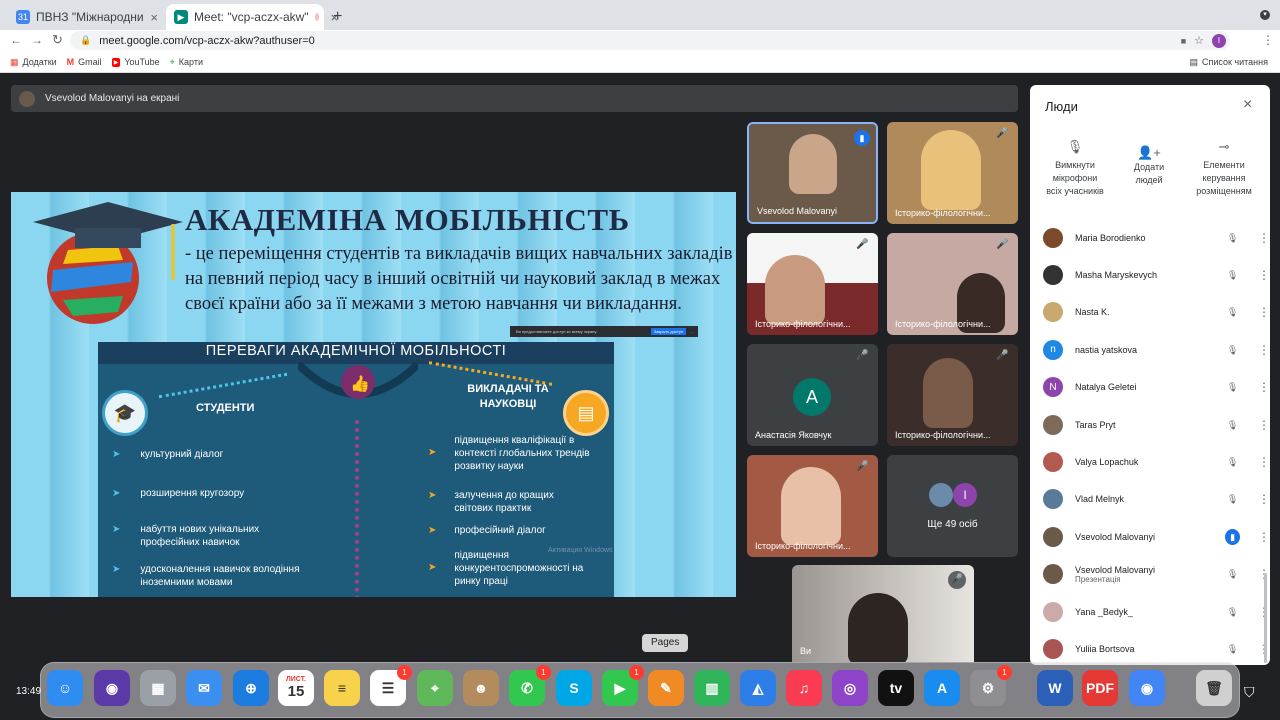  What do you see at coordinates (316, 17) in the screenshot?
I see `recording-icon` at bounding box center [316, 17].